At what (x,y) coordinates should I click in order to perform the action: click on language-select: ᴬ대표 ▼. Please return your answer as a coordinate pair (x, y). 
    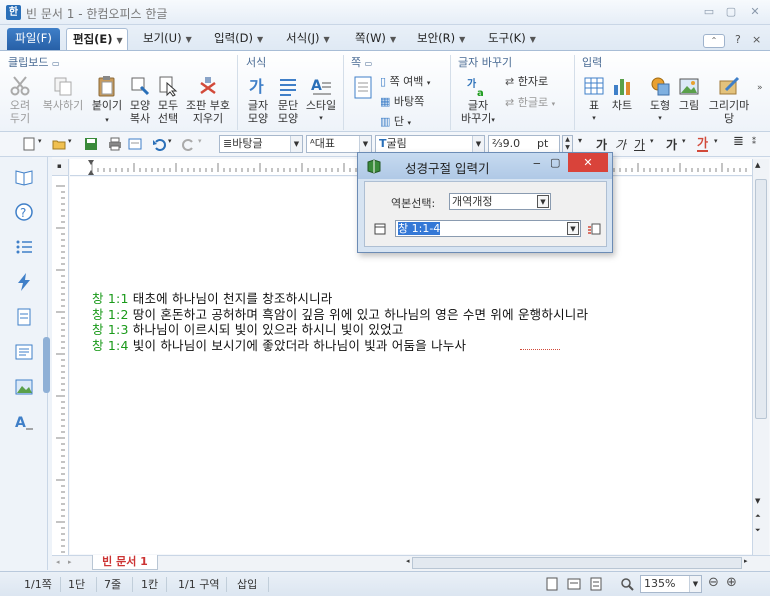
    Looking at the image, I should click on (339, 144).